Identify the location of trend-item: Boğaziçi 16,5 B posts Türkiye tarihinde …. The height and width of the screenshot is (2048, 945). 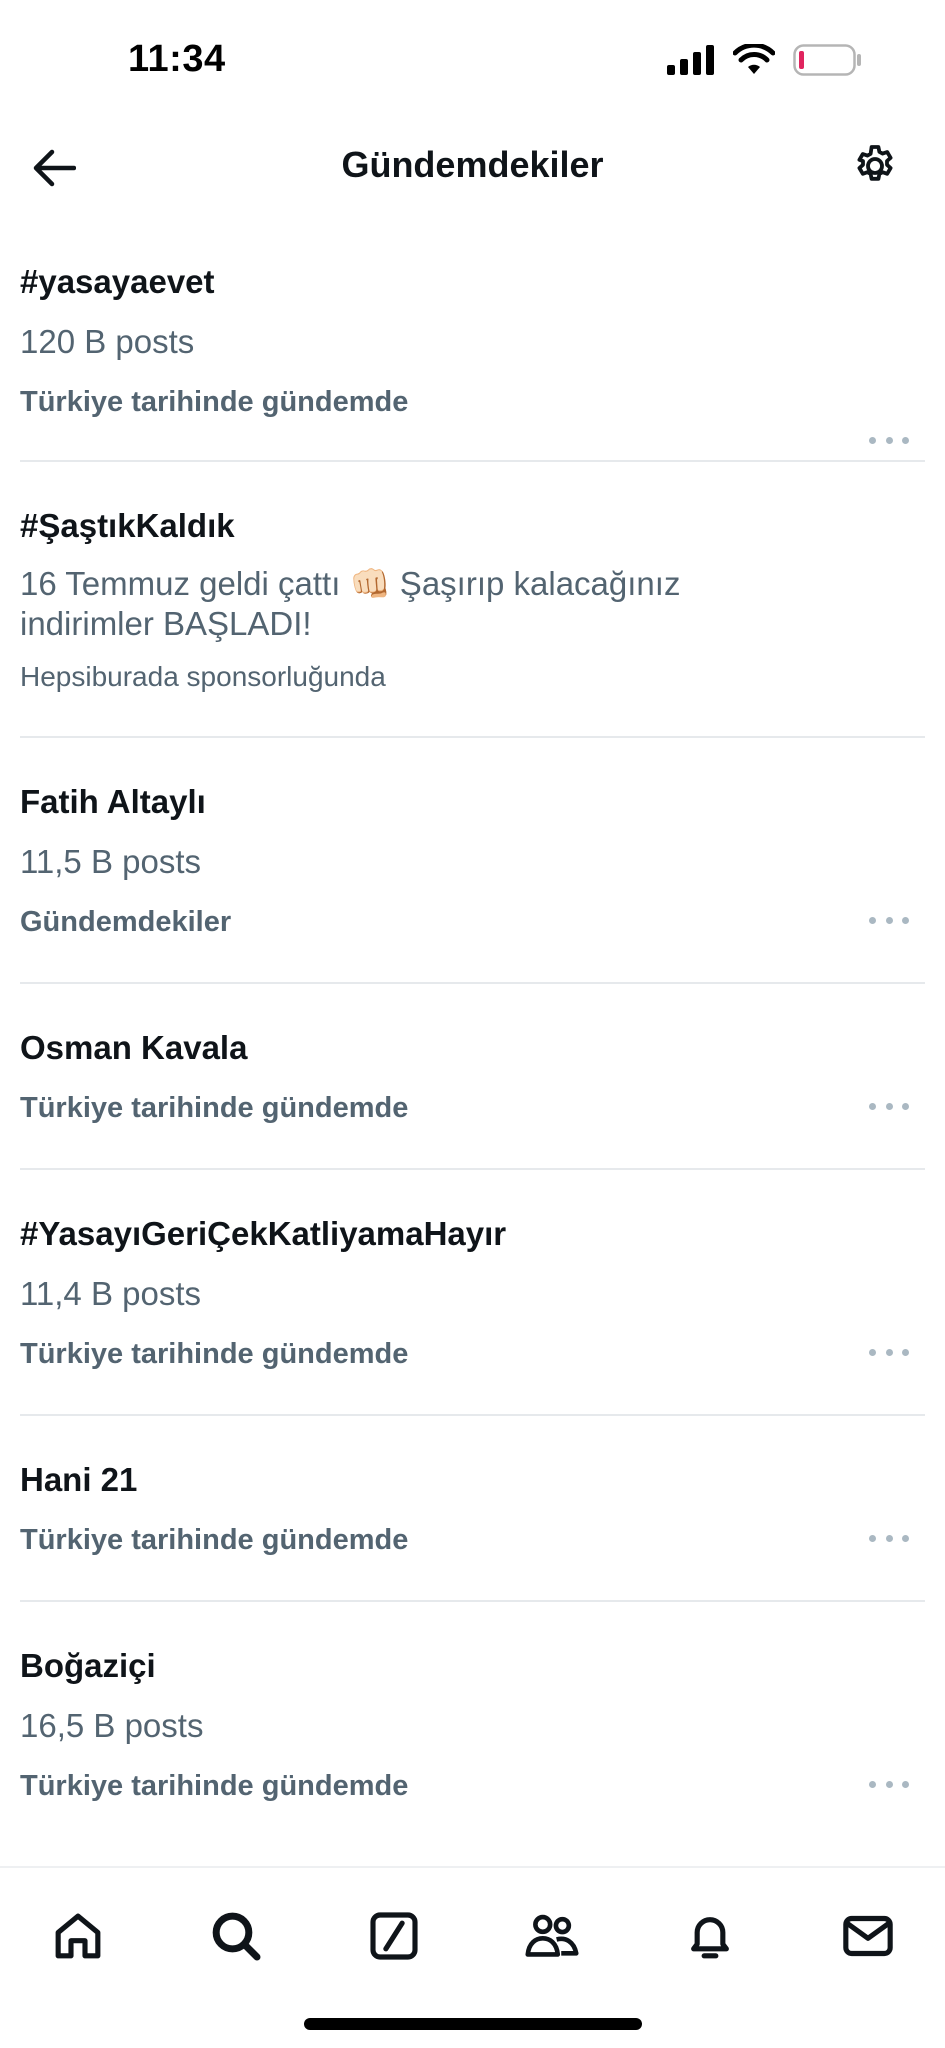
(472, 1724).